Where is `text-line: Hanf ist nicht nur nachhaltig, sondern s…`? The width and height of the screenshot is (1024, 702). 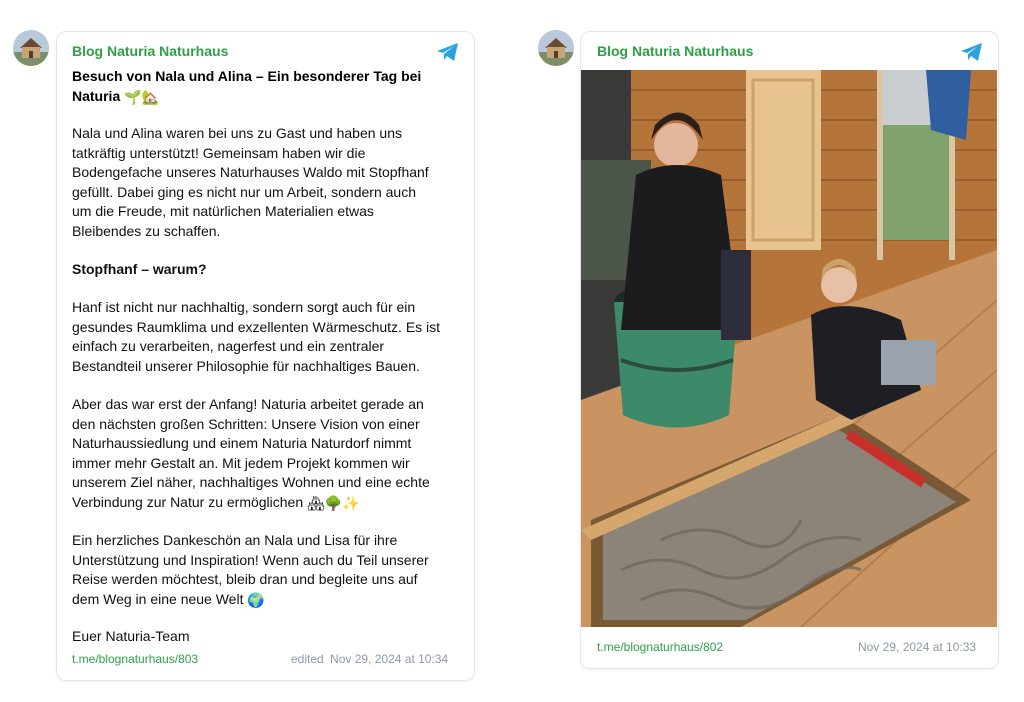 text-line: Hanf ist nicht nur nachhaltig, sondern s… is located at coordinates (244, 307).